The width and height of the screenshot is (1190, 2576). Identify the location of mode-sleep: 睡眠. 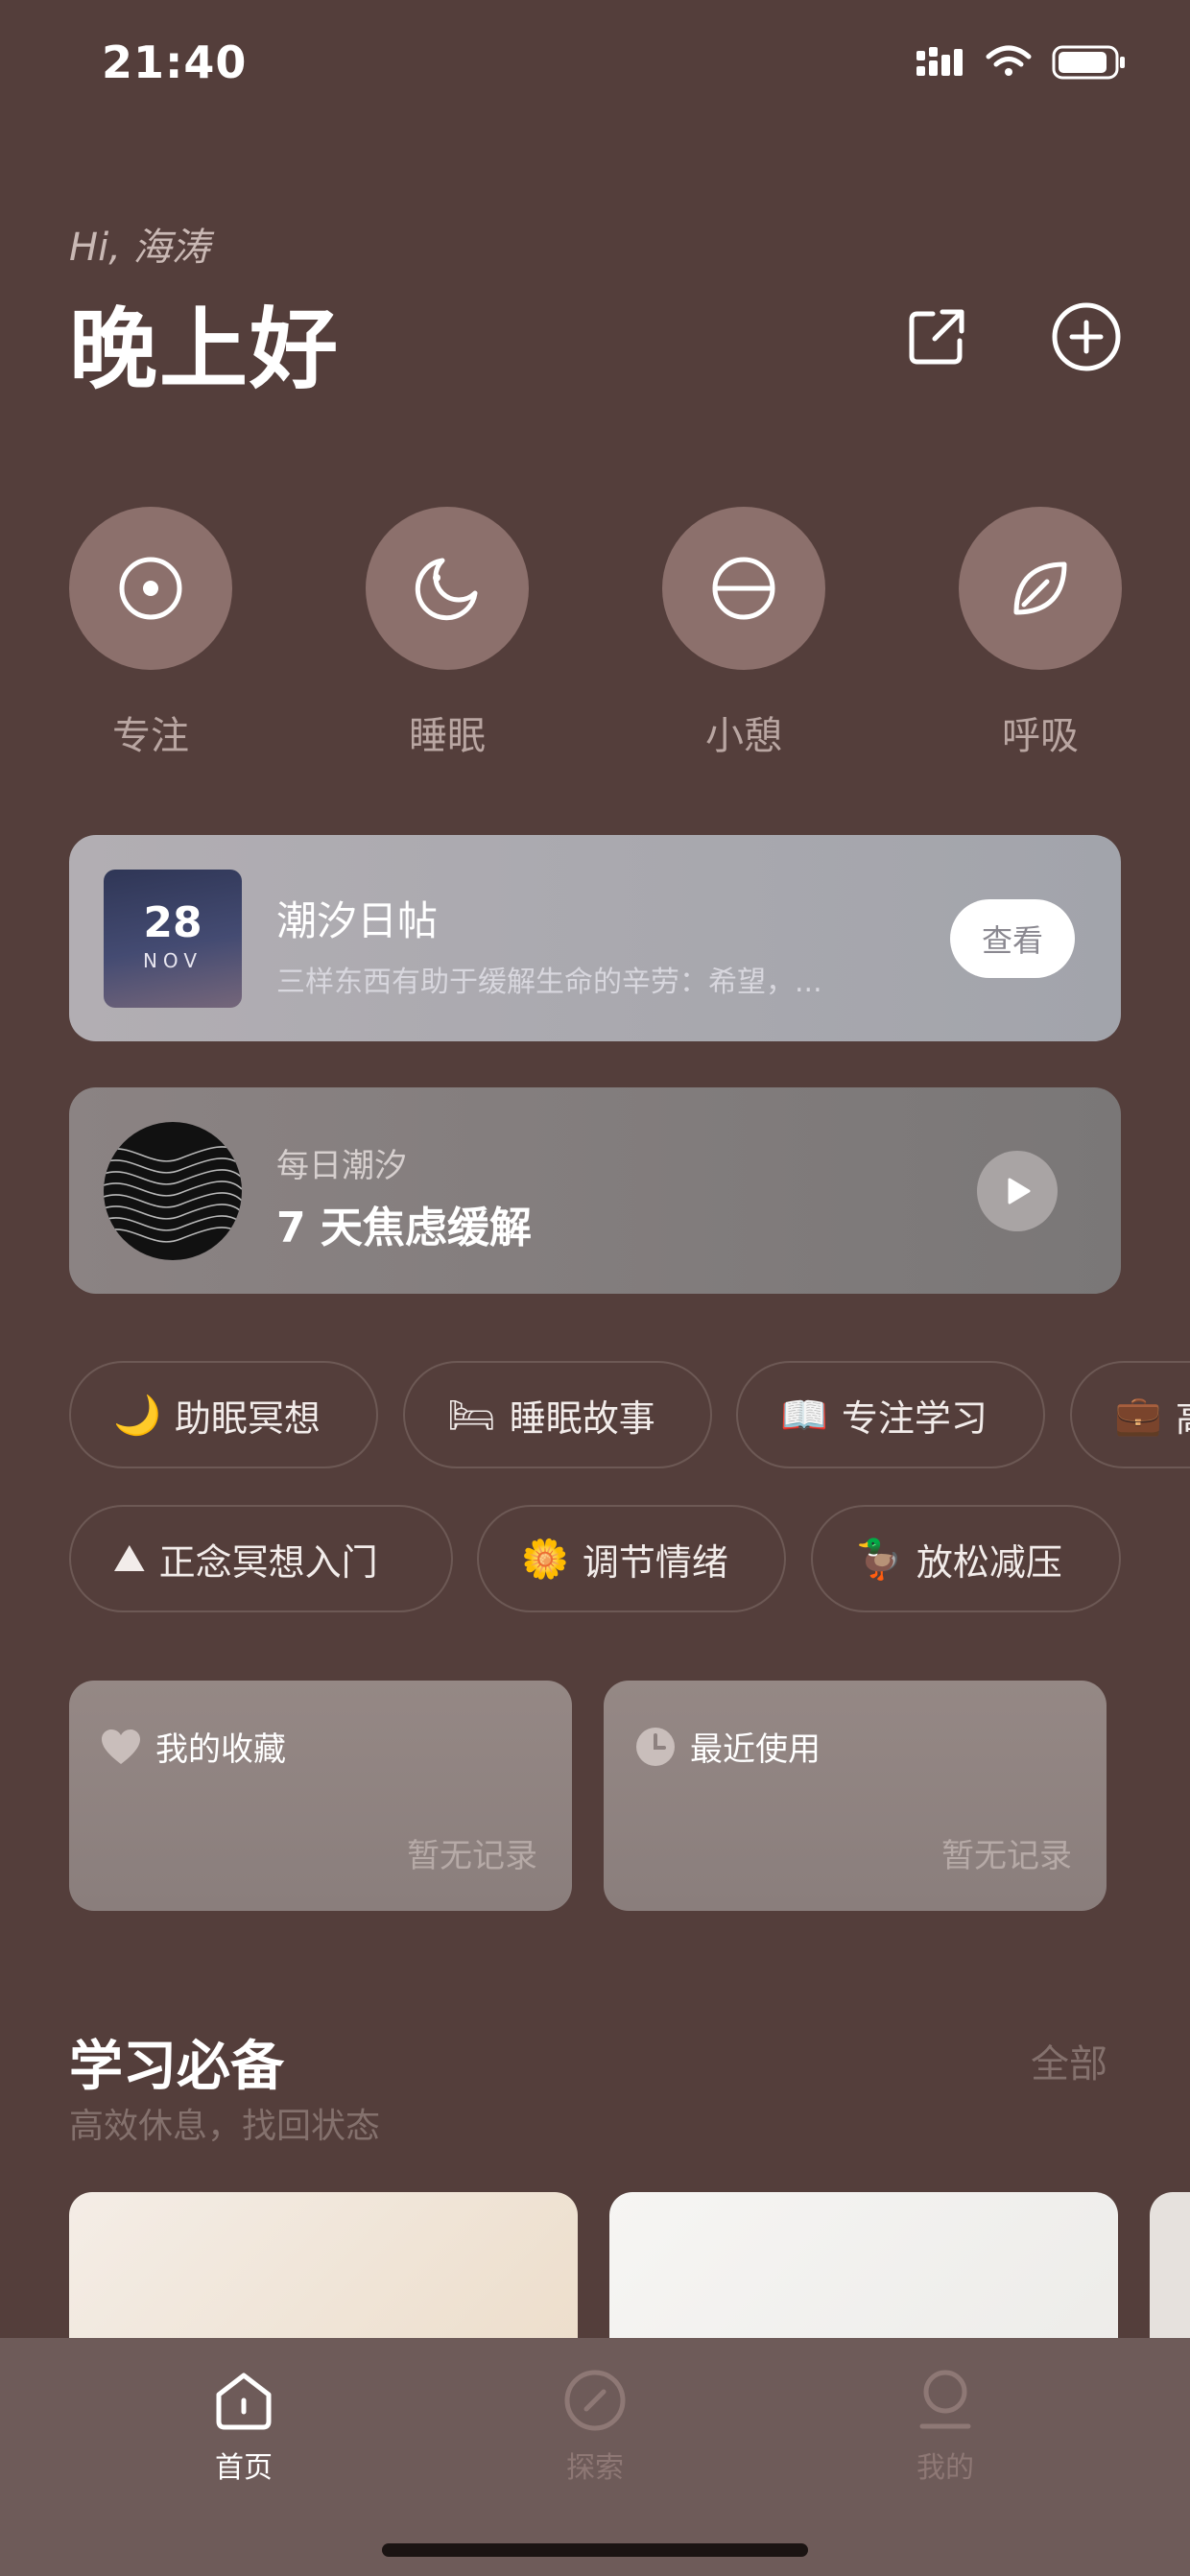
(448, 633).